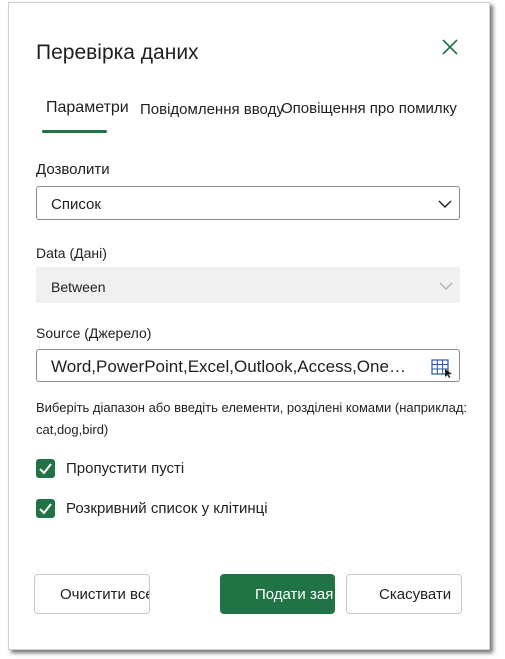 This screenshot has width=505, height=659. I want to click on ignore-blank-label: Пропустити пусті, so click(125, 468).